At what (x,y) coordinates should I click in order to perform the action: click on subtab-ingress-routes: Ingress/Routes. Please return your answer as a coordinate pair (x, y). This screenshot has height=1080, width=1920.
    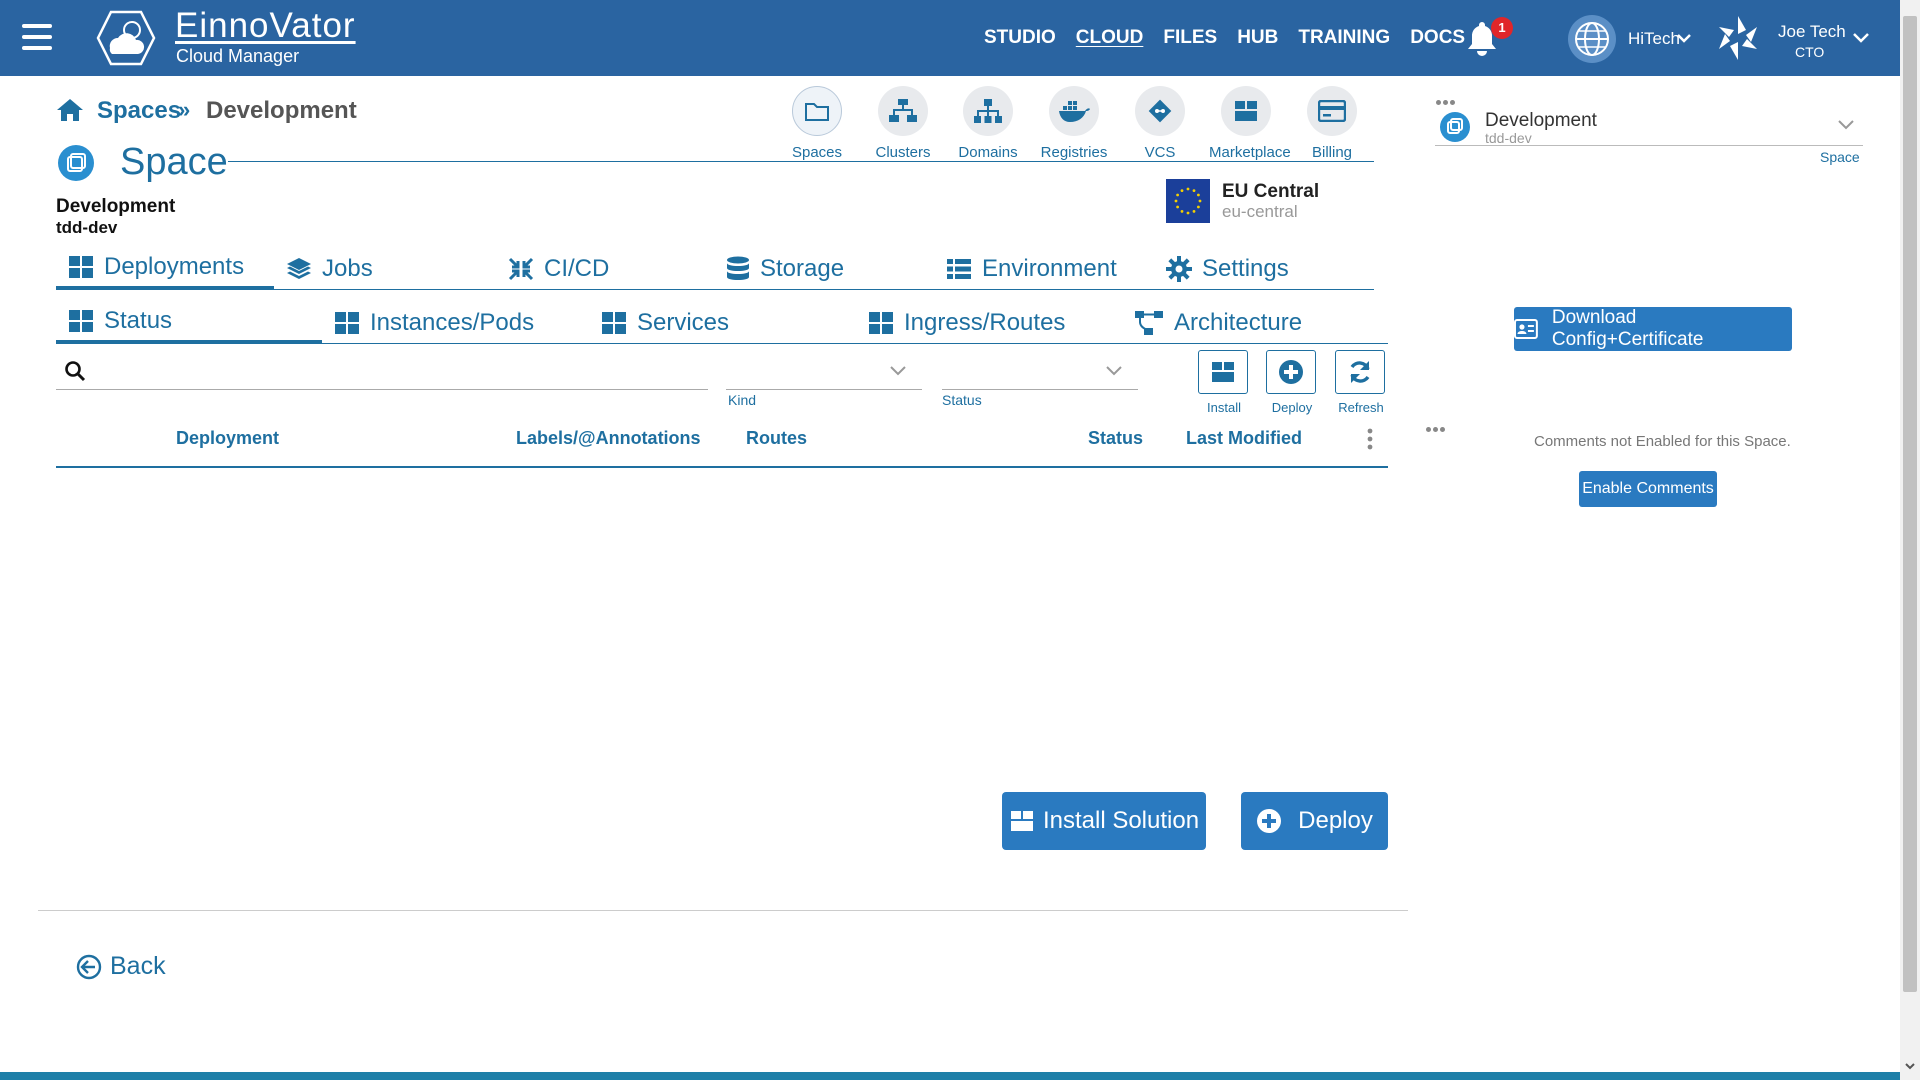
    Looking at the image, I should click on (966, 322).